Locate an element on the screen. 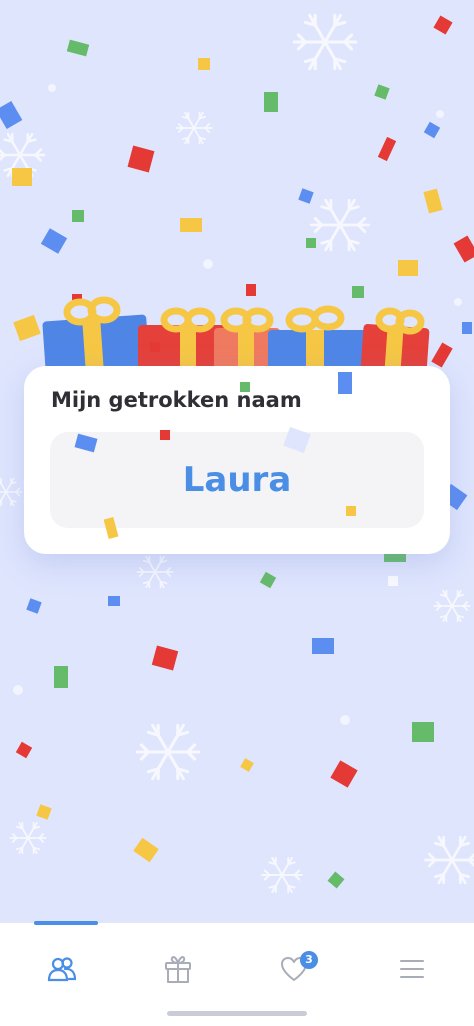 This screenshot has height=1026, width=474. tab-wishlist: 3 is located at coordinates (294, 969).